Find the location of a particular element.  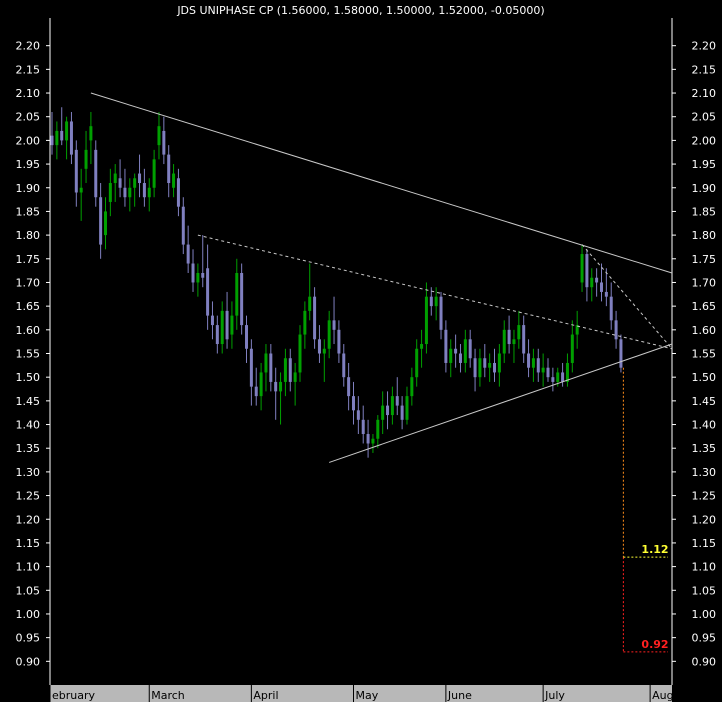

y-tick-label-left: 1.25 is located at coordinates (28, 496).